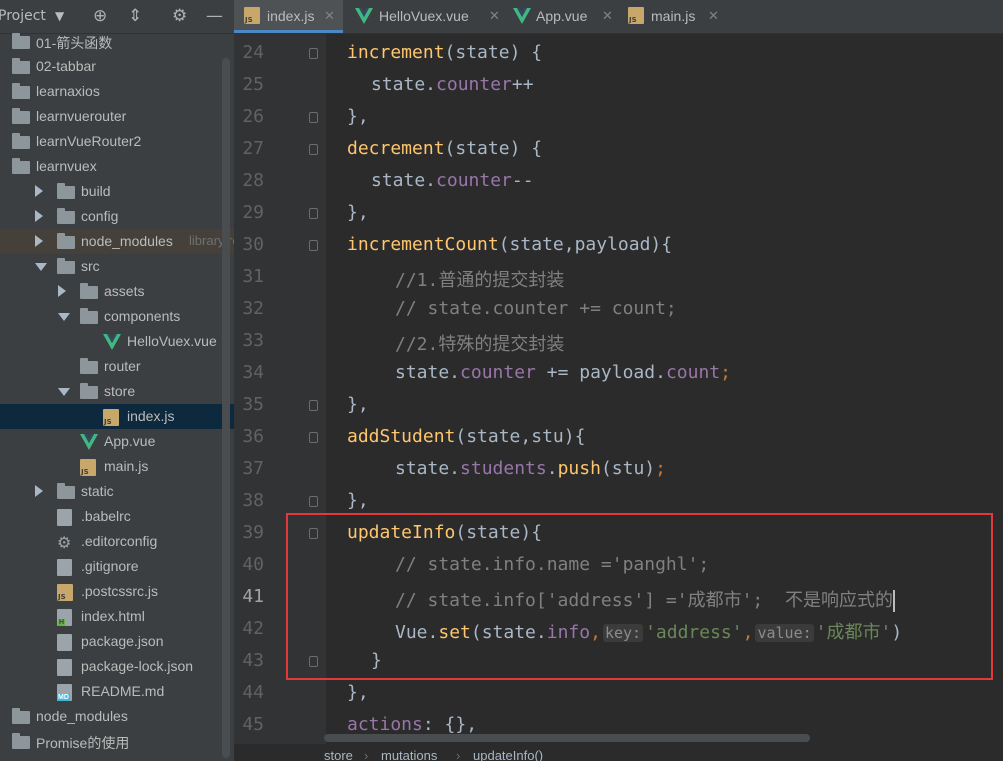  Describe the element at coordinates (358, 404) in the screenshot. I see `code-line-35: },` at that location.